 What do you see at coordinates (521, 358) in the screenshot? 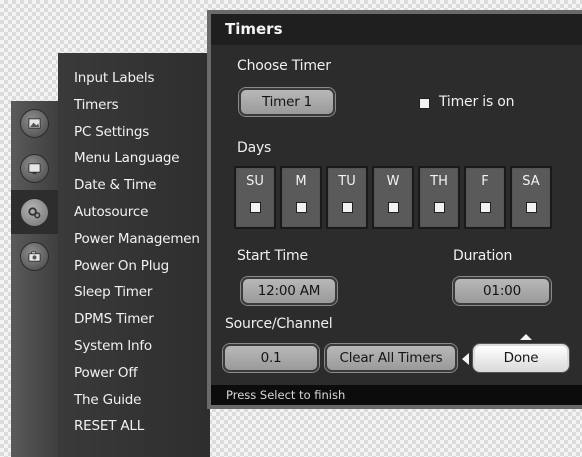
I see `done-button: Done` at bounding box center [521, 358].